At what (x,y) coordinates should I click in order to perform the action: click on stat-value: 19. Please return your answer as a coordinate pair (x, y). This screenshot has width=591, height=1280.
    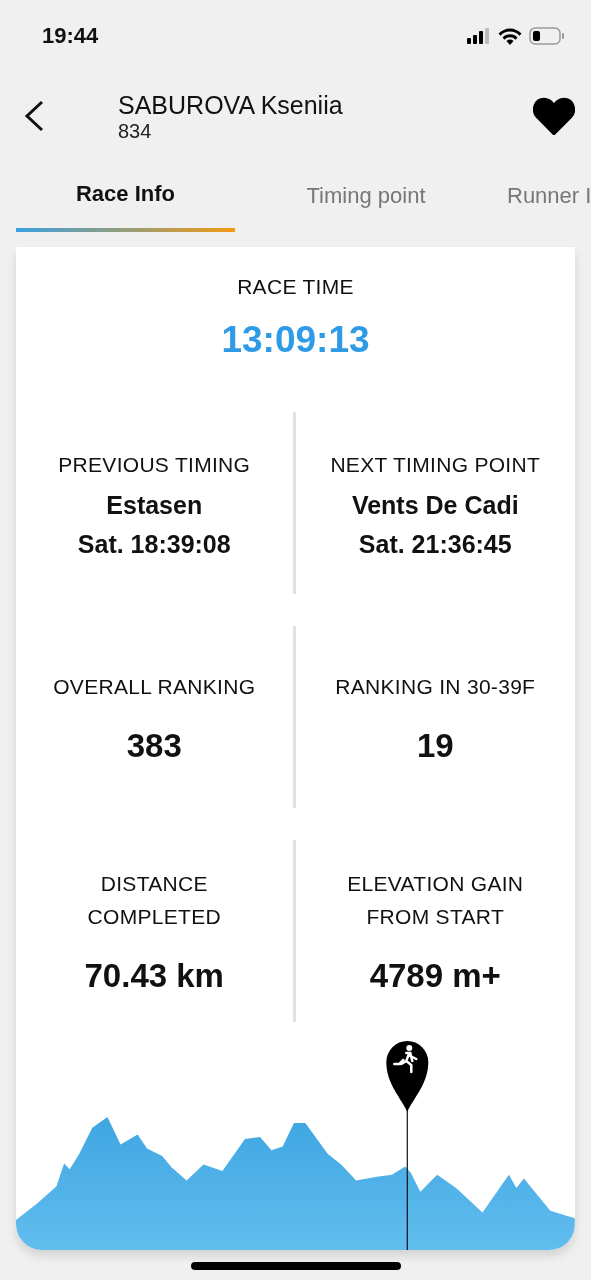
    Looking at the image, I should click on (435, 745).